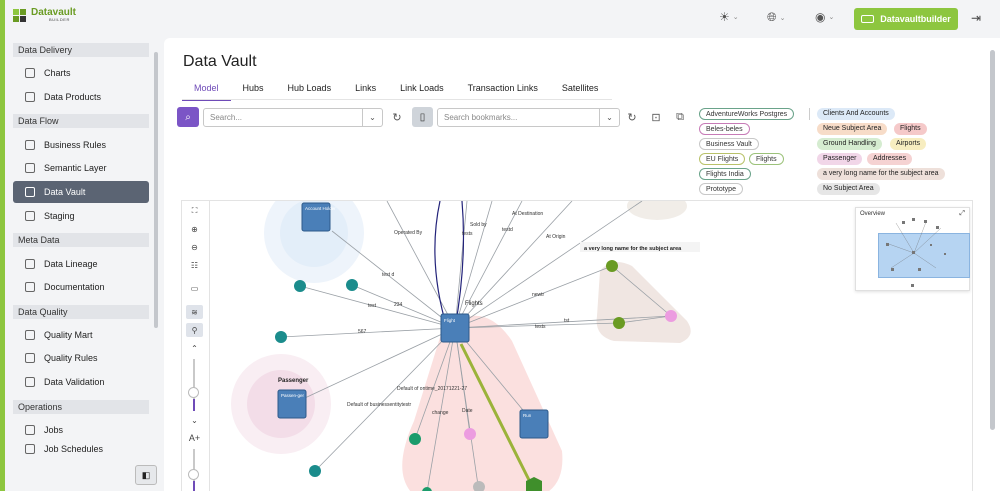 This screenshot has width=1000, height=491. I want to click on collapse-sidebar-button: ◧, so click(146, 475).